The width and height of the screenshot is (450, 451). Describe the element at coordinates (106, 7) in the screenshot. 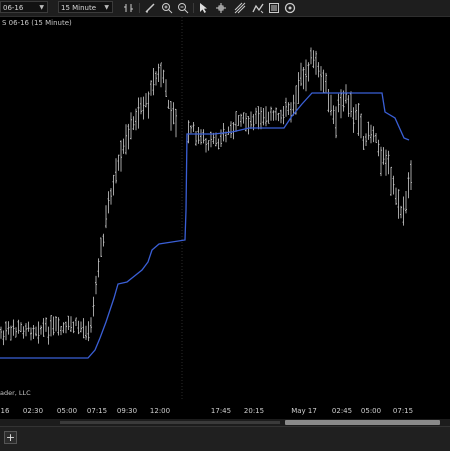

I see `interval-dropdown-icon: ▼` at that location.